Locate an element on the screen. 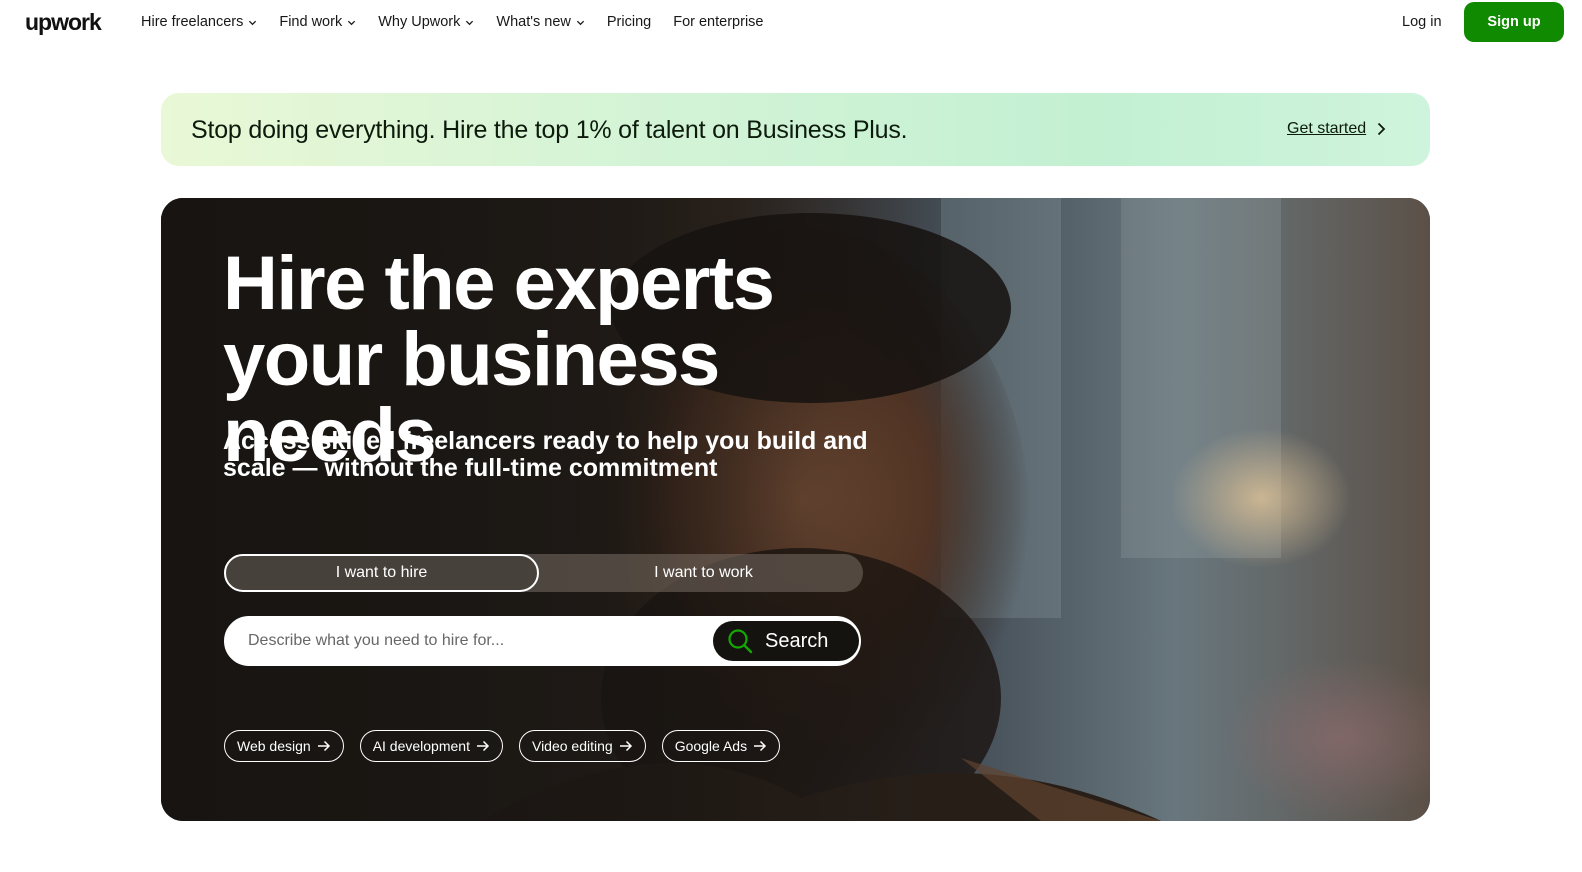  chip-label: Google Ads is located at coordinates (711, 746).